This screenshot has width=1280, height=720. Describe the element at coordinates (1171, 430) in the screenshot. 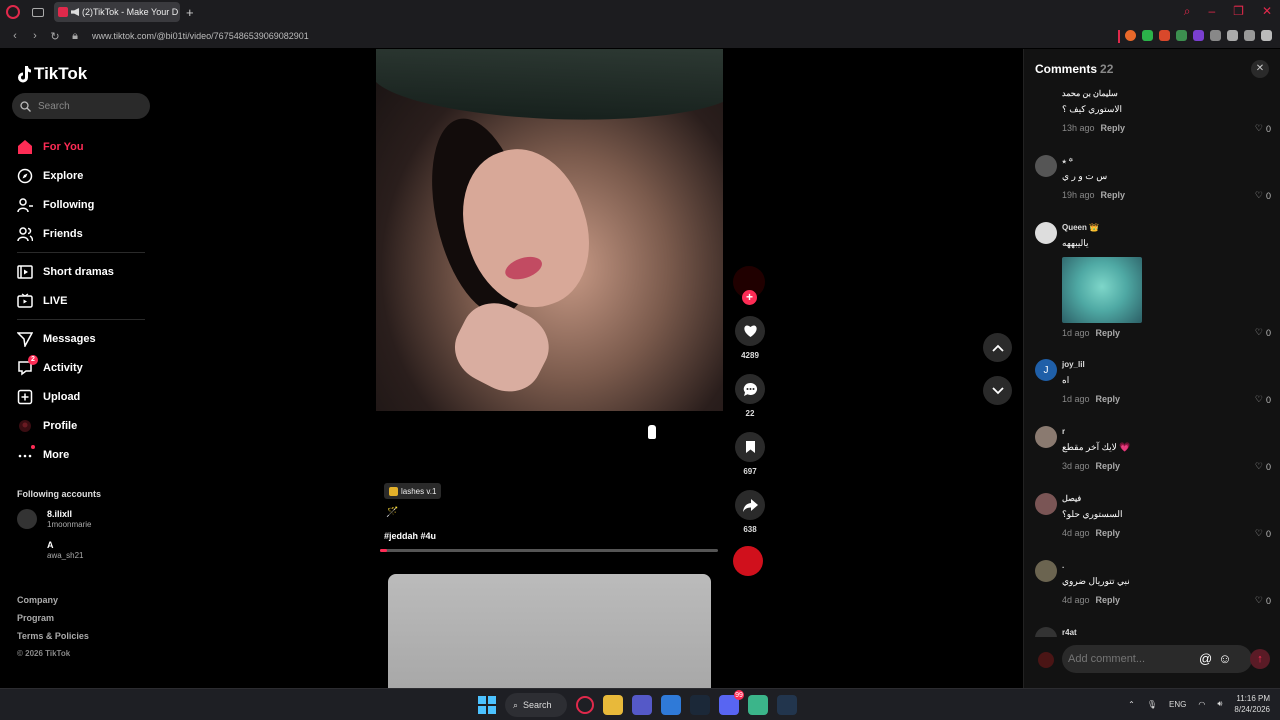

I see `comment-user: r` at that location.